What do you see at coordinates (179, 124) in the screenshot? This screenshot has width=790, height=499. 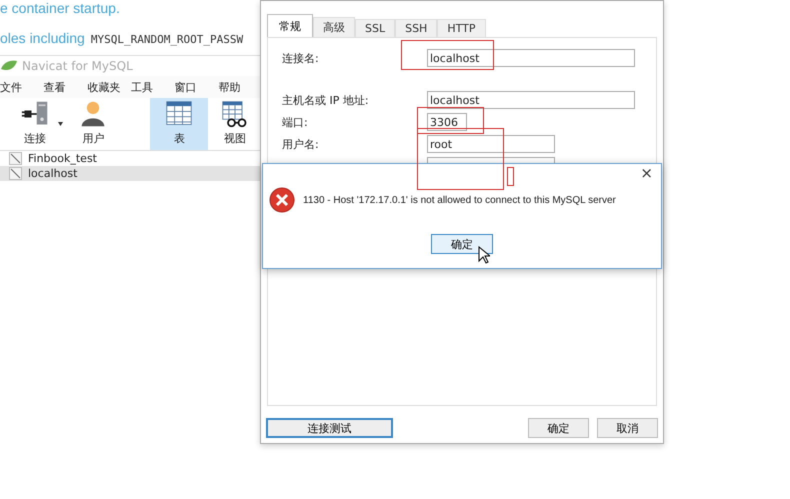 I see `toolbar-button: 表` at bounding box center [179, 124].